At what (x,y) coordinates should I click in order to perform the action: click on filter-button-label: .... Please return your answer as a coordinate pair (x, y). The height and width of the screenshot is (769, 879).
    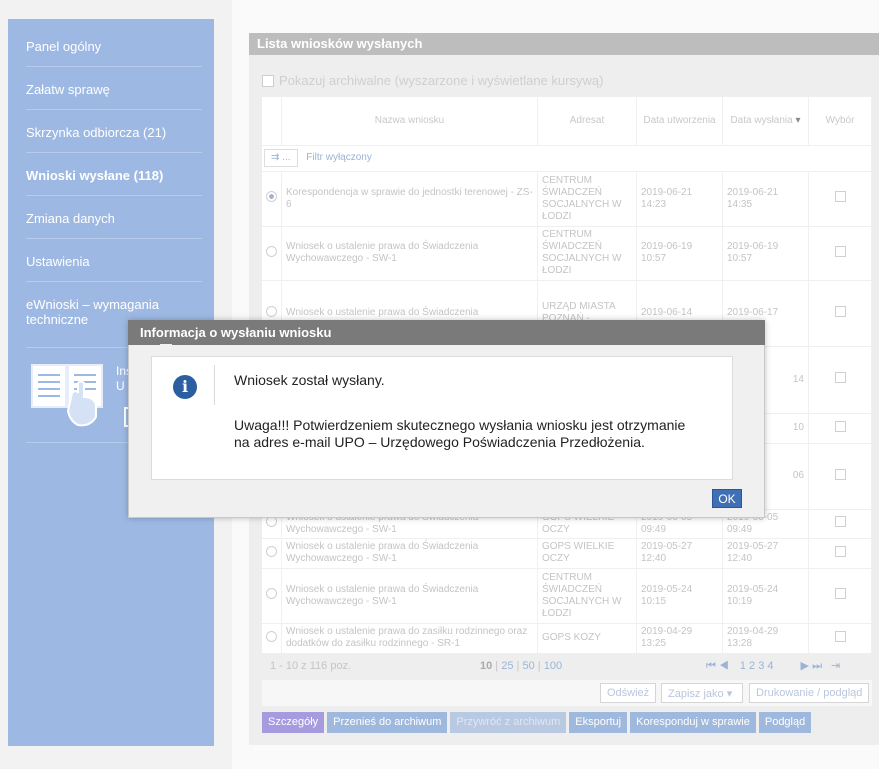
    Looking at the image, I should click on (286, 157).